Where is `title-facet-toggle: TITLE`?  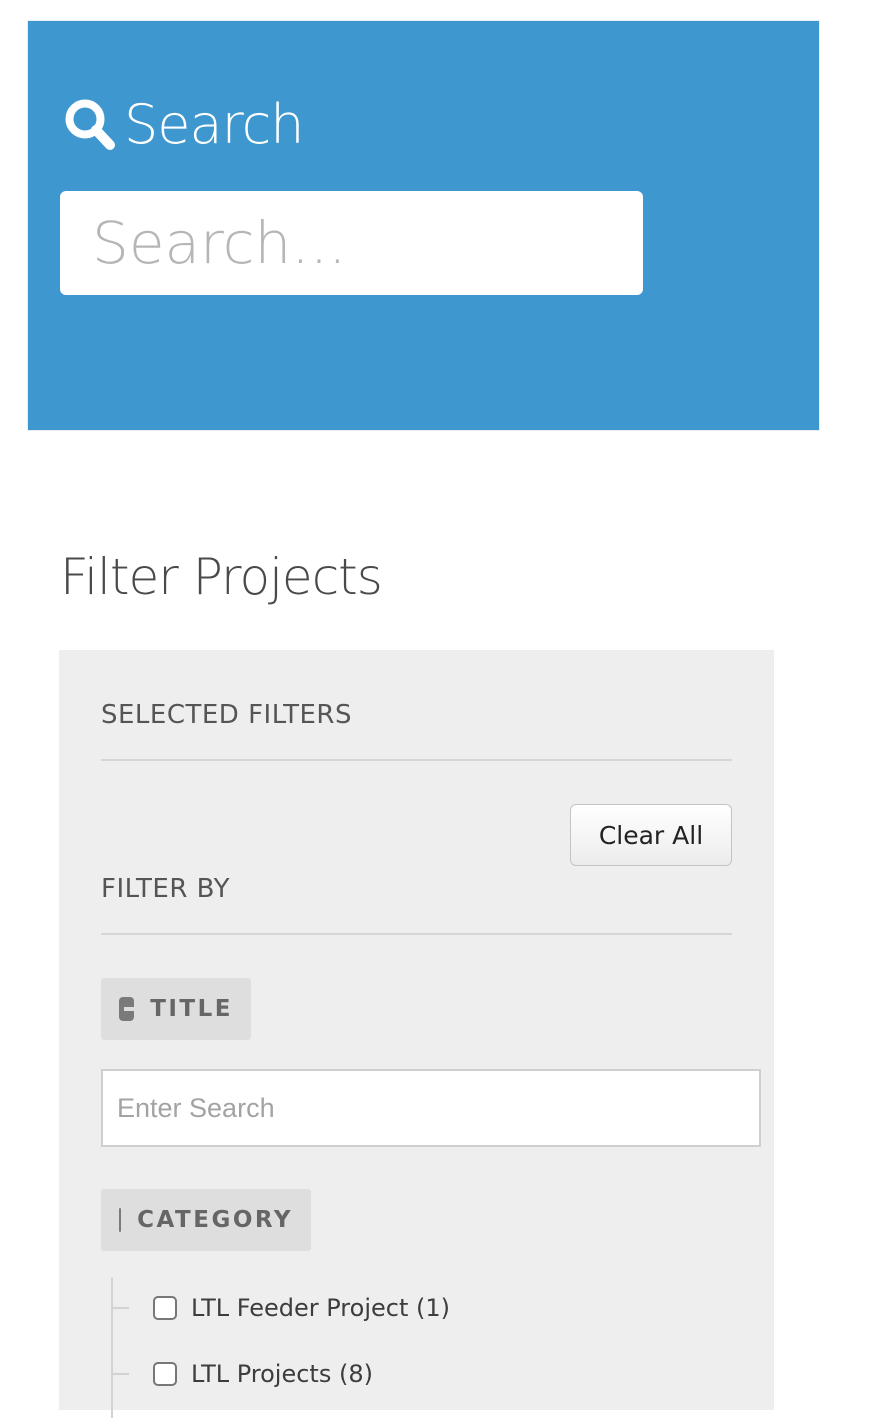 title-facet-toggle: TITLE is located at coordinates (176, 1009).